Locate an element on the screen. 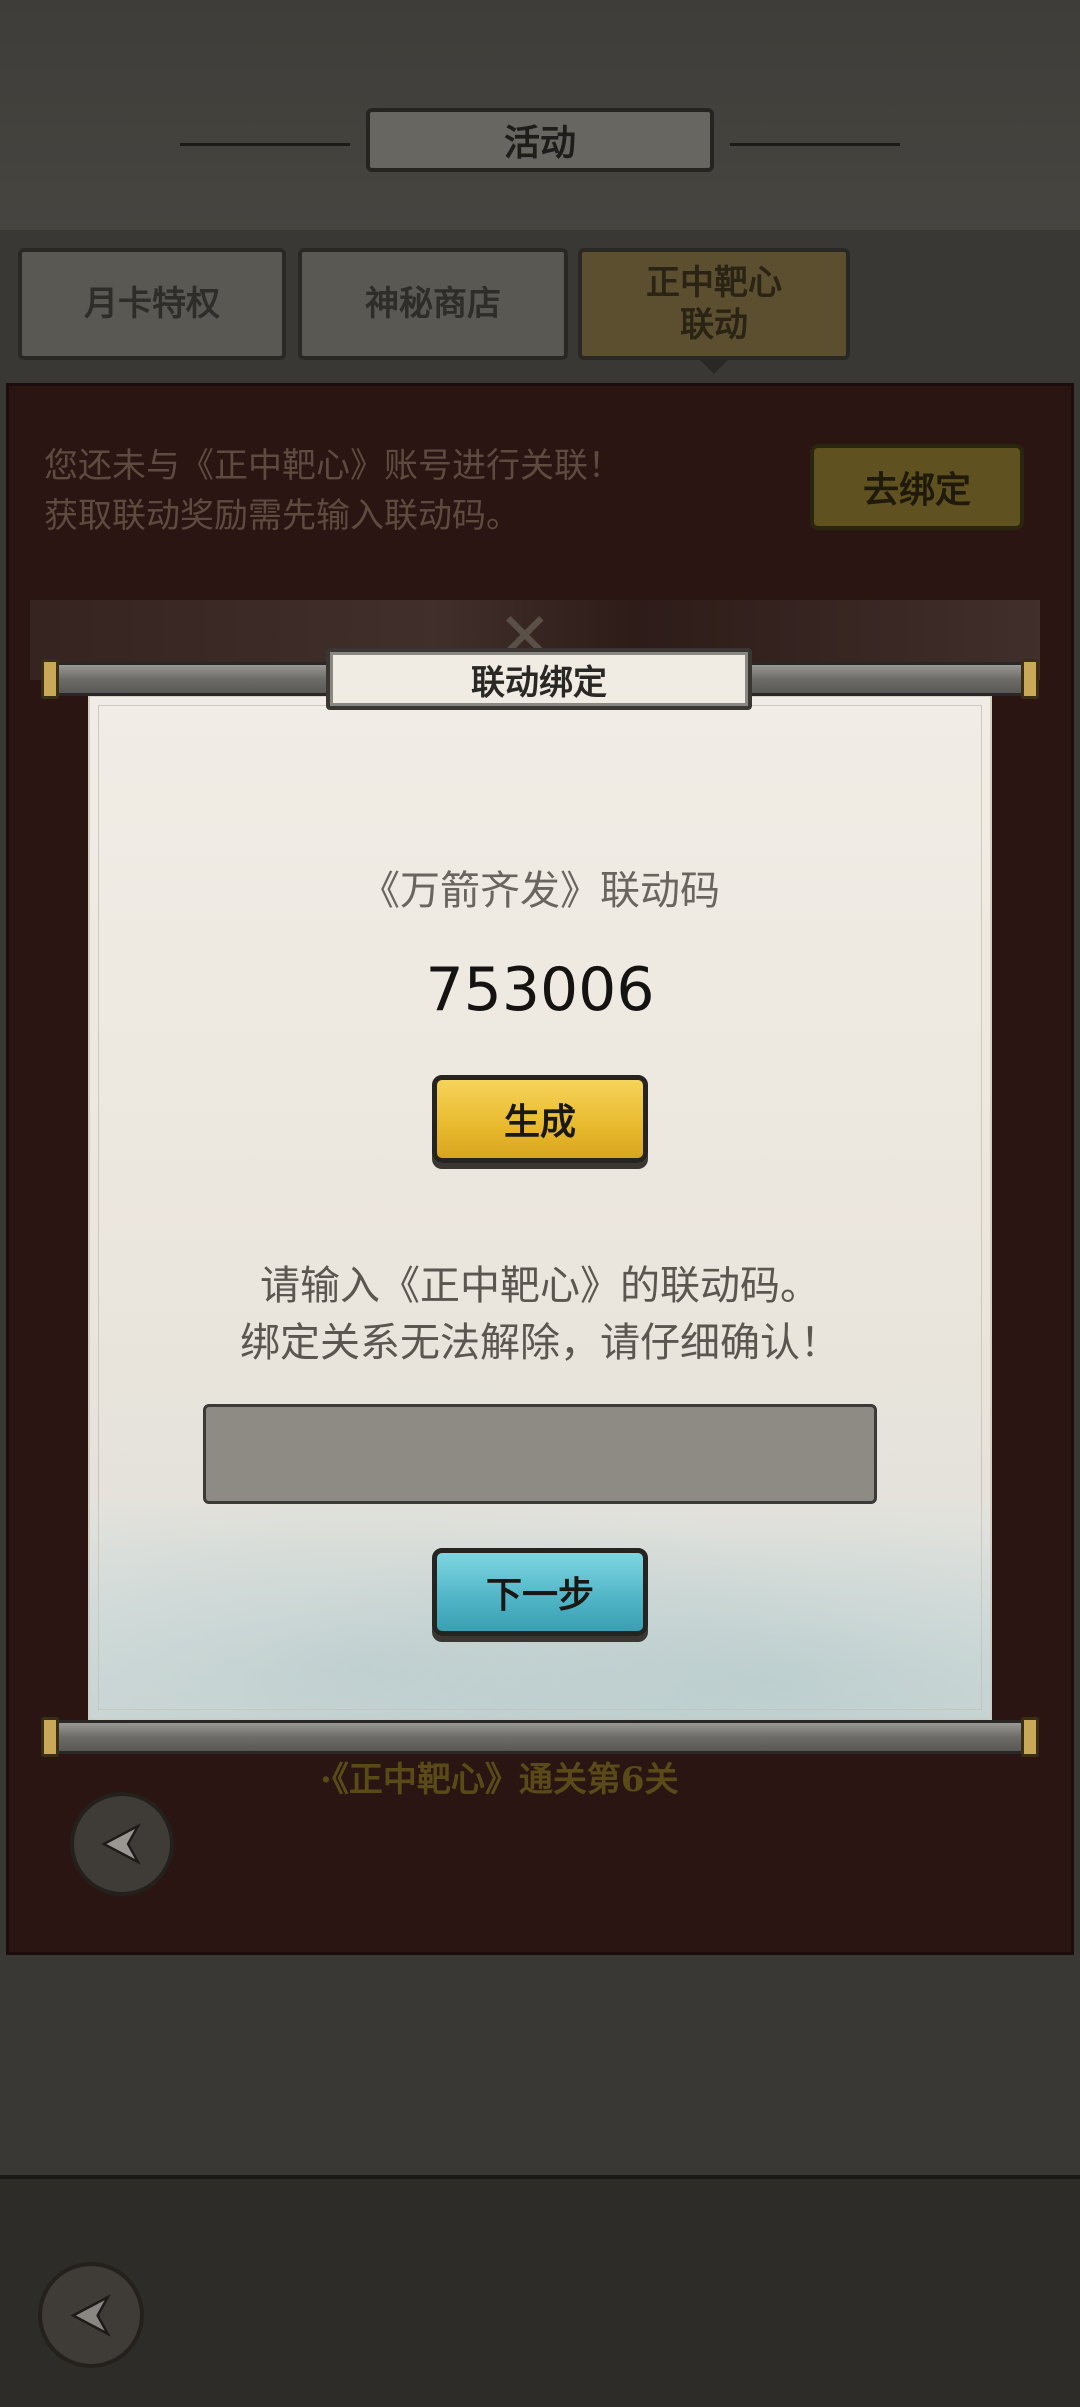 The image size is (1080, 2407). title-divider-left is located at coordinates (265, 144).